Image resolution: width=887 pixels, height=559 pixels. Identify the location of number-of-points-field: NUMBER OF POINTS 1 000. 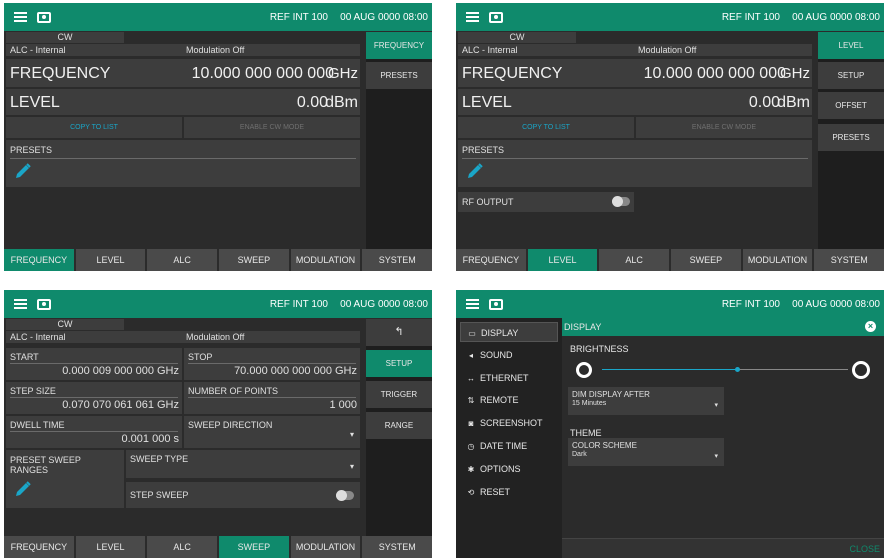
(272, 398).